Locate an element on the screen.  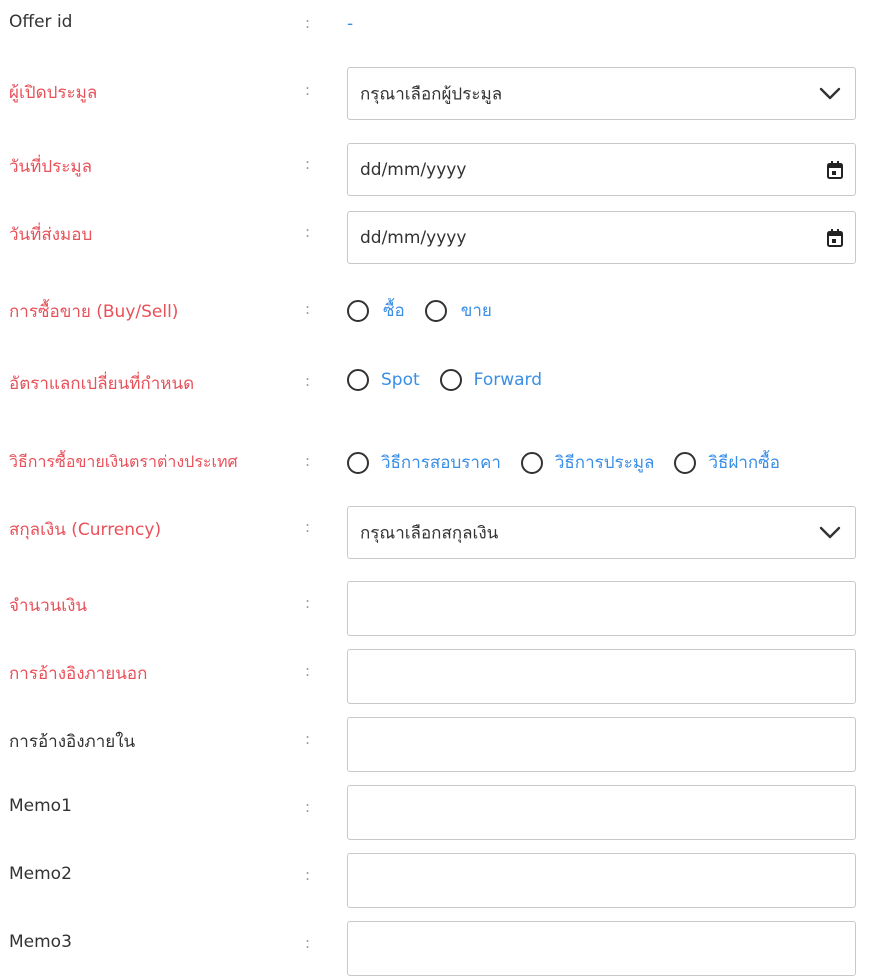
currency-select: กรุณาเลือกสกุลเงิน is located at coordinates (601, 532).